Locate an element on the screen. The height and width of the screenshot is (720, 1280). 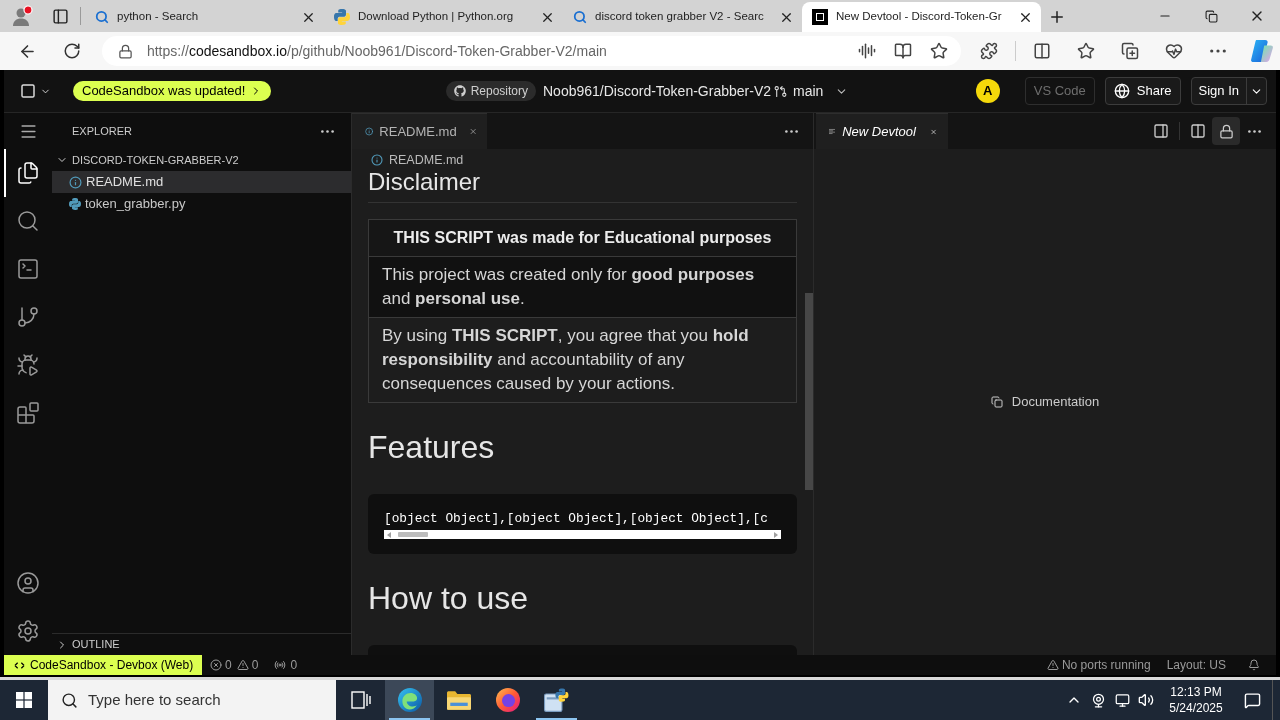
vertical-tabs-icon is located at coordinates (60, 16).